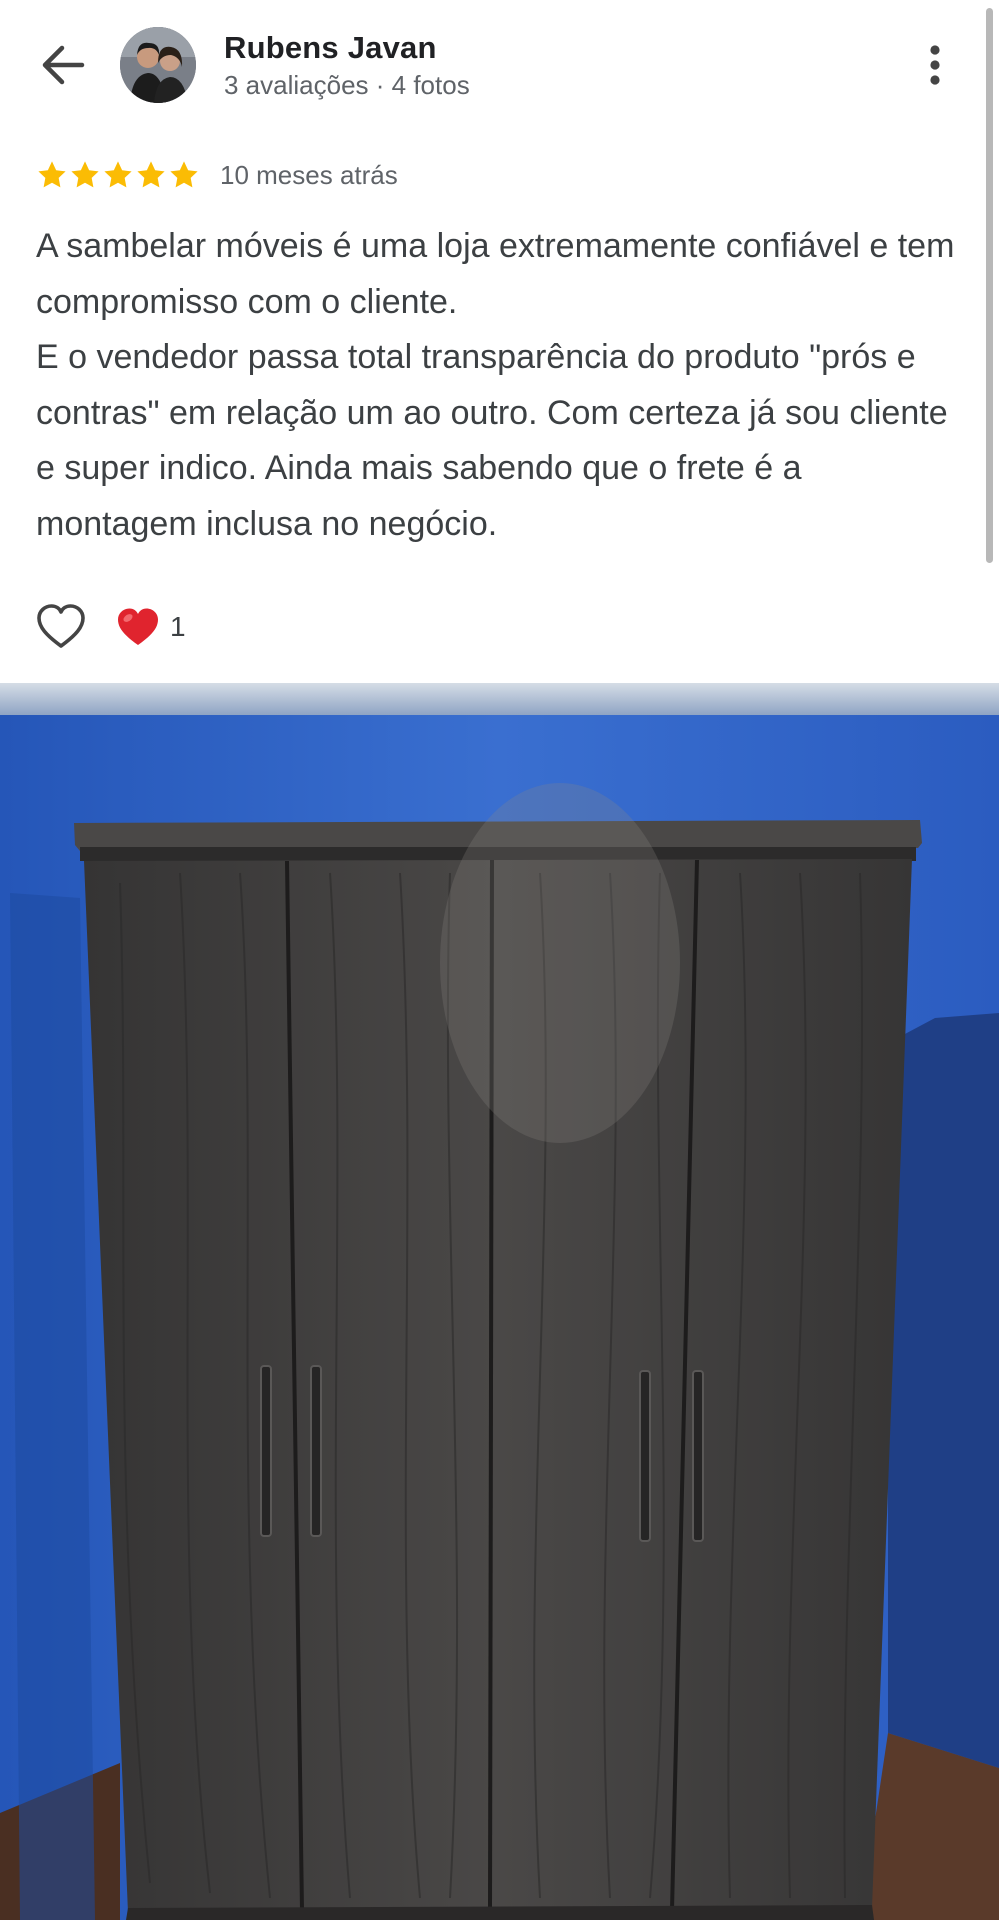 The height and width of the screenshot is (1920, 999). I want to click on more-options-button, so click(935, 65).